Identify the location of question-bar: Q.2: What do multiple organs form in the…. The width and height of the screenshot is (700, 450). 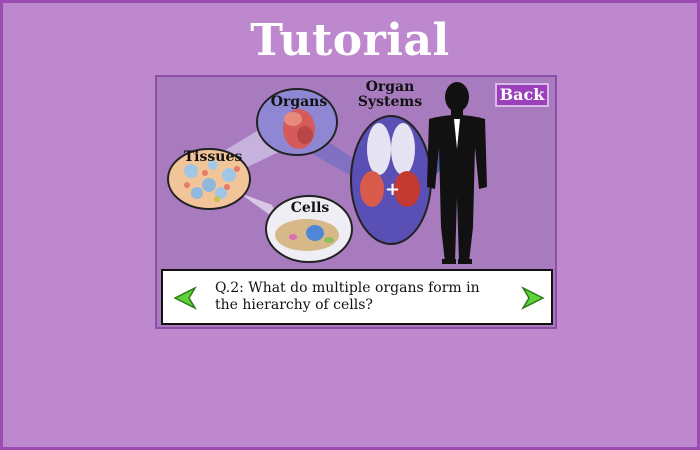
(357, 297).